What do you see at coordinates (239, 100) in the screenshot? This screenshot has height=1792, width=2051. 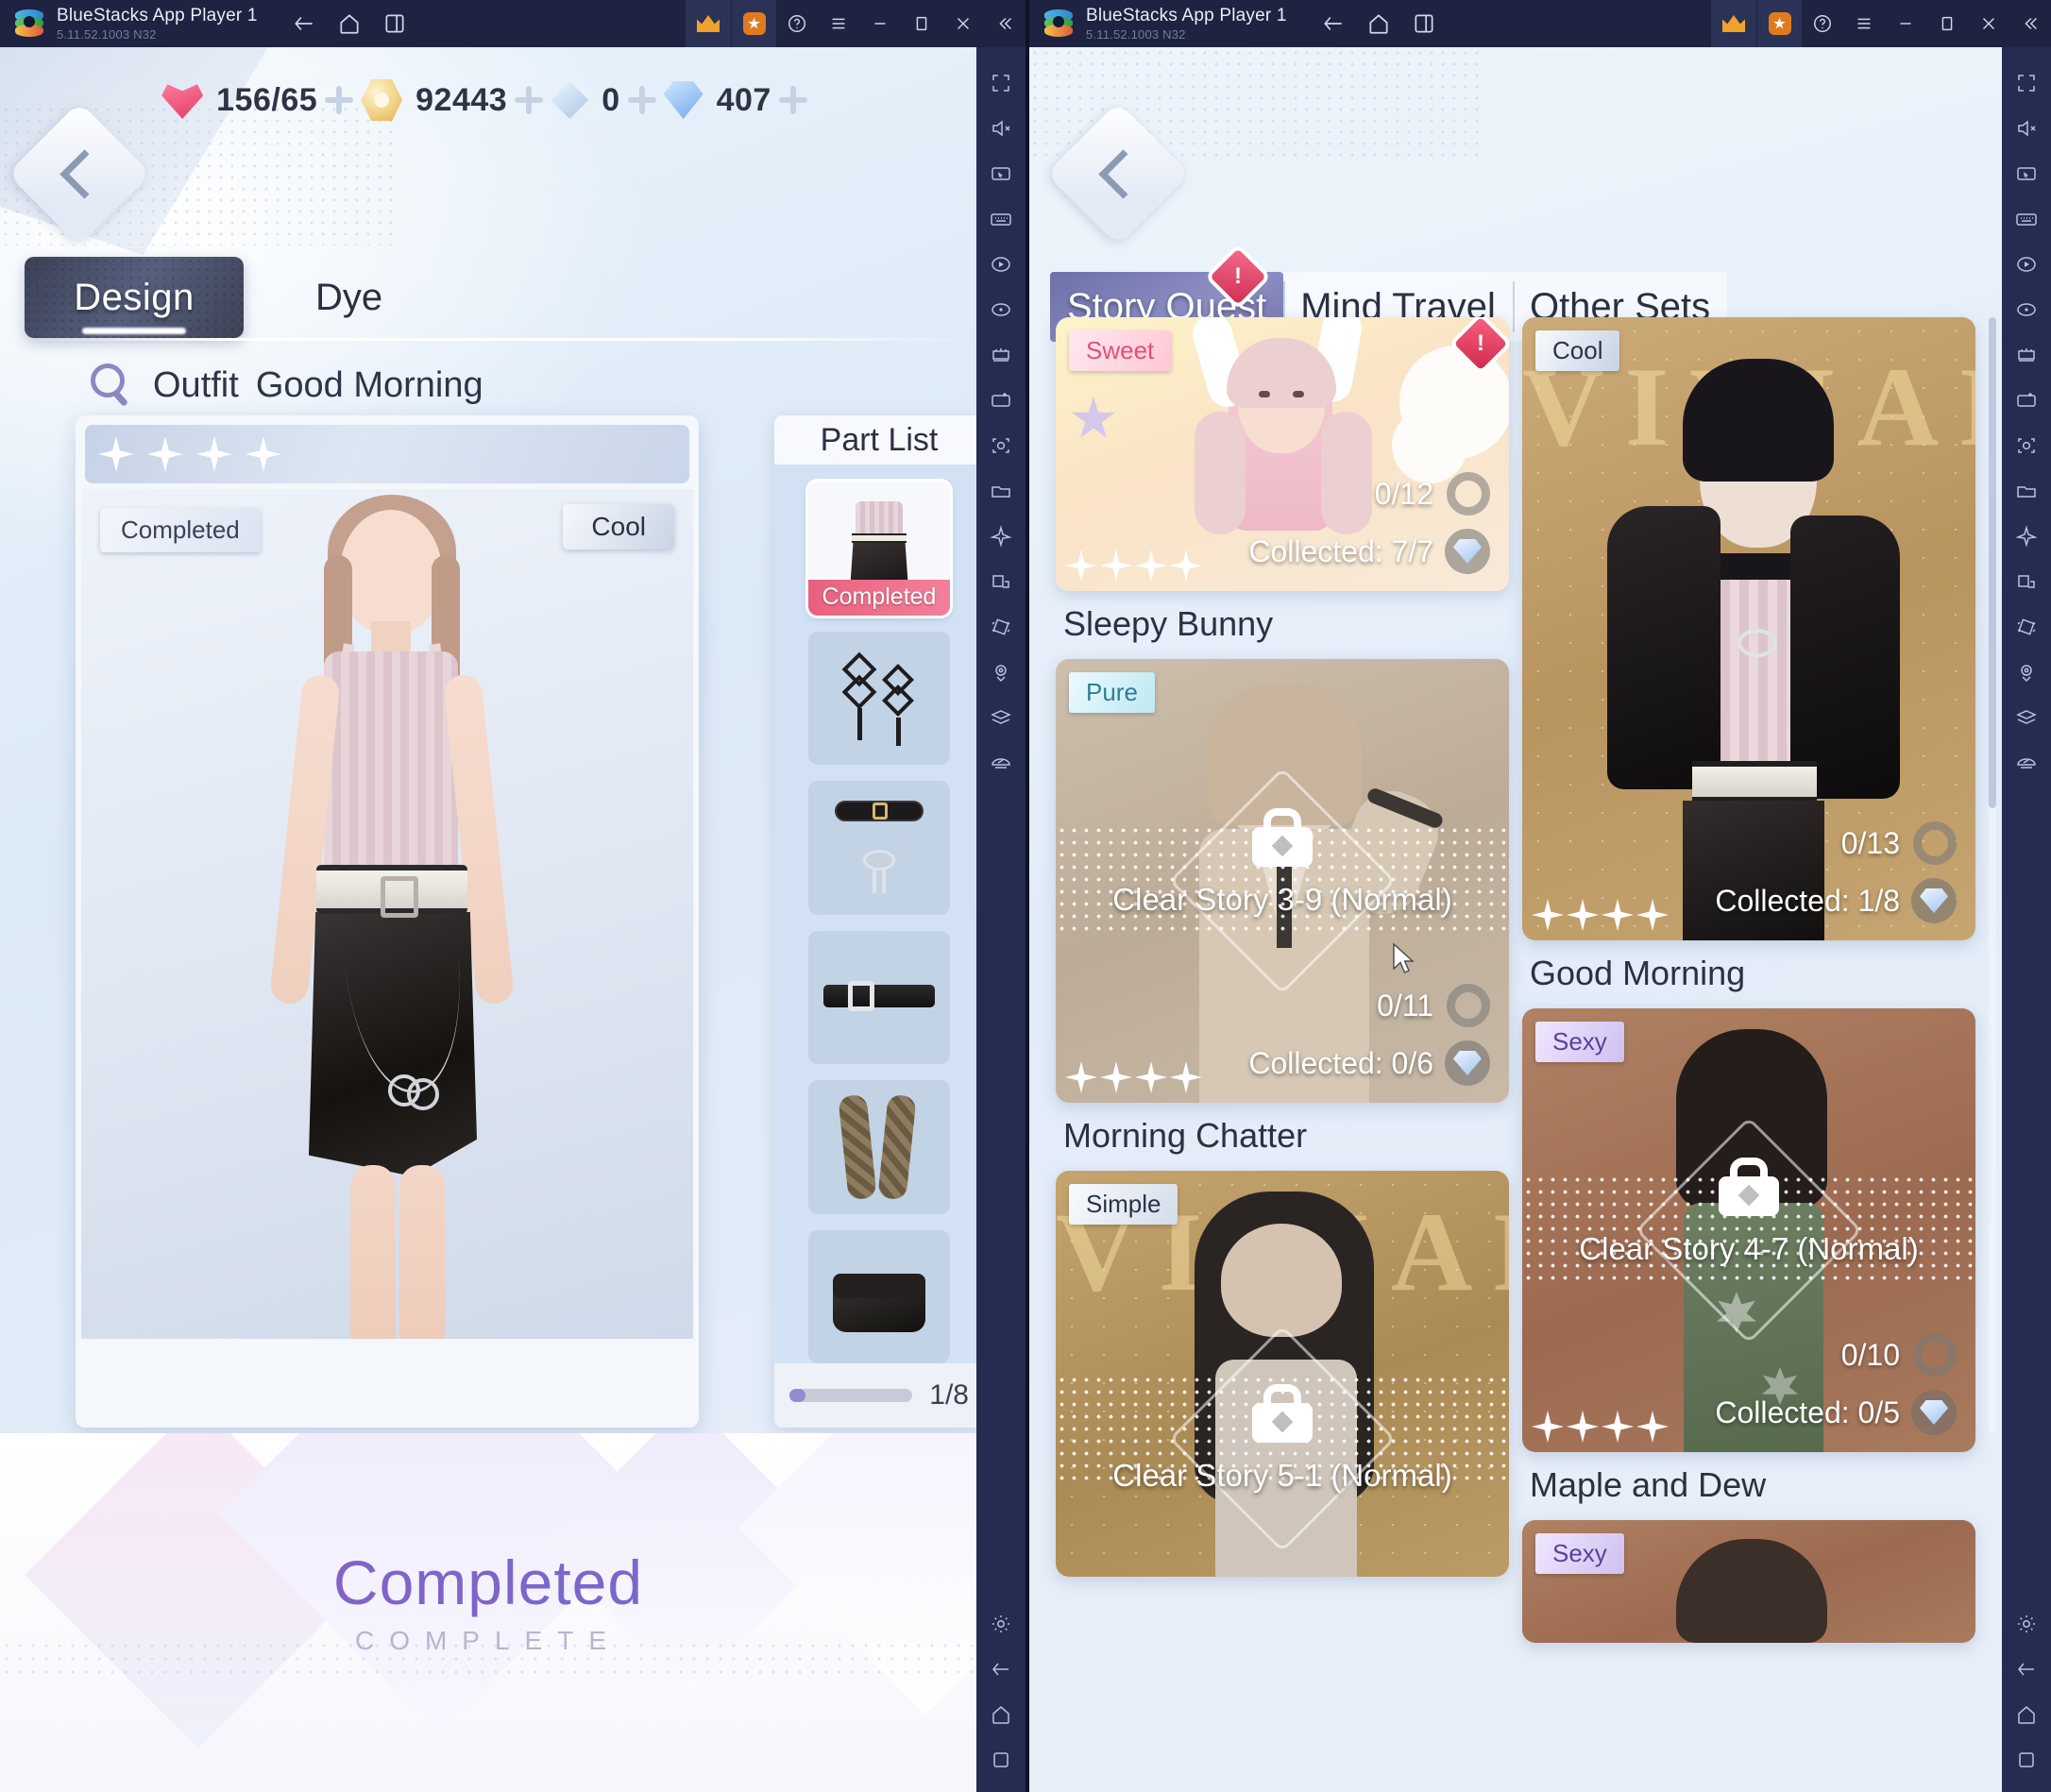 I see `currency-heart: 156/65` at bounding box center [239, 100].